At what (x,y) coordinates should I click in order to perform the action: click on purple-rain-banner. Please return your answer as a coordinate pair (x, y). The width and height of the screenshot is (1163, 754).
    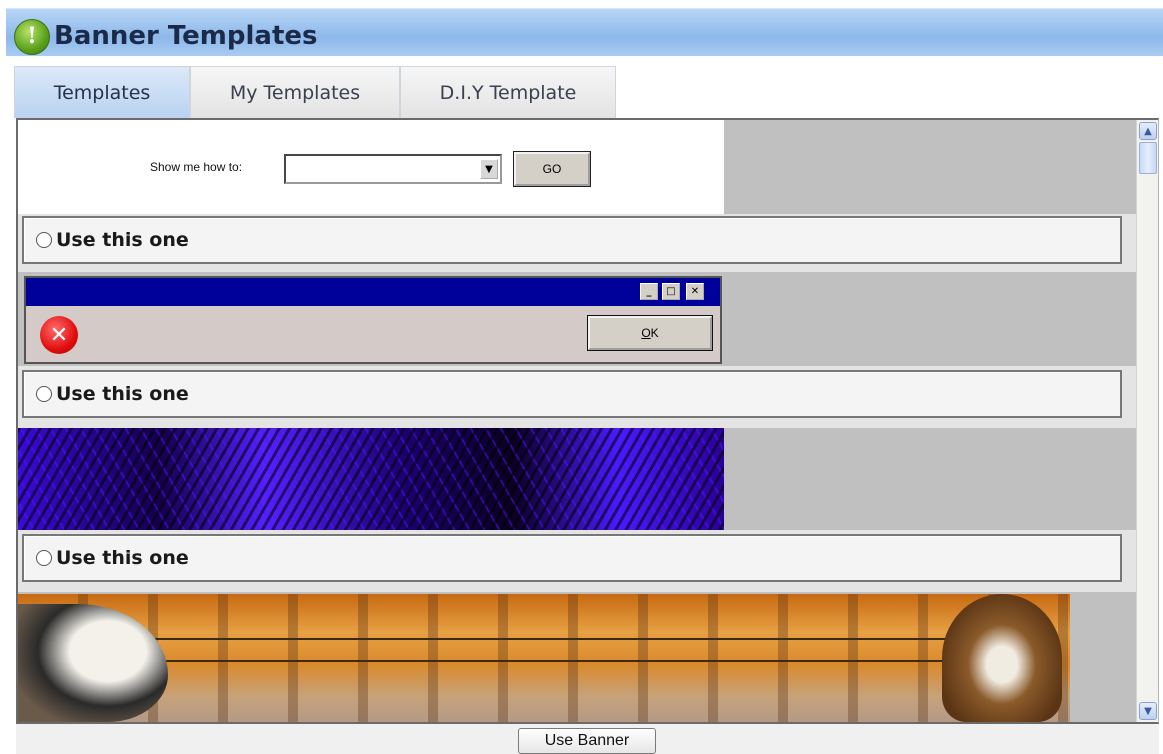
    Looking at the image, I should click on (371, 479).